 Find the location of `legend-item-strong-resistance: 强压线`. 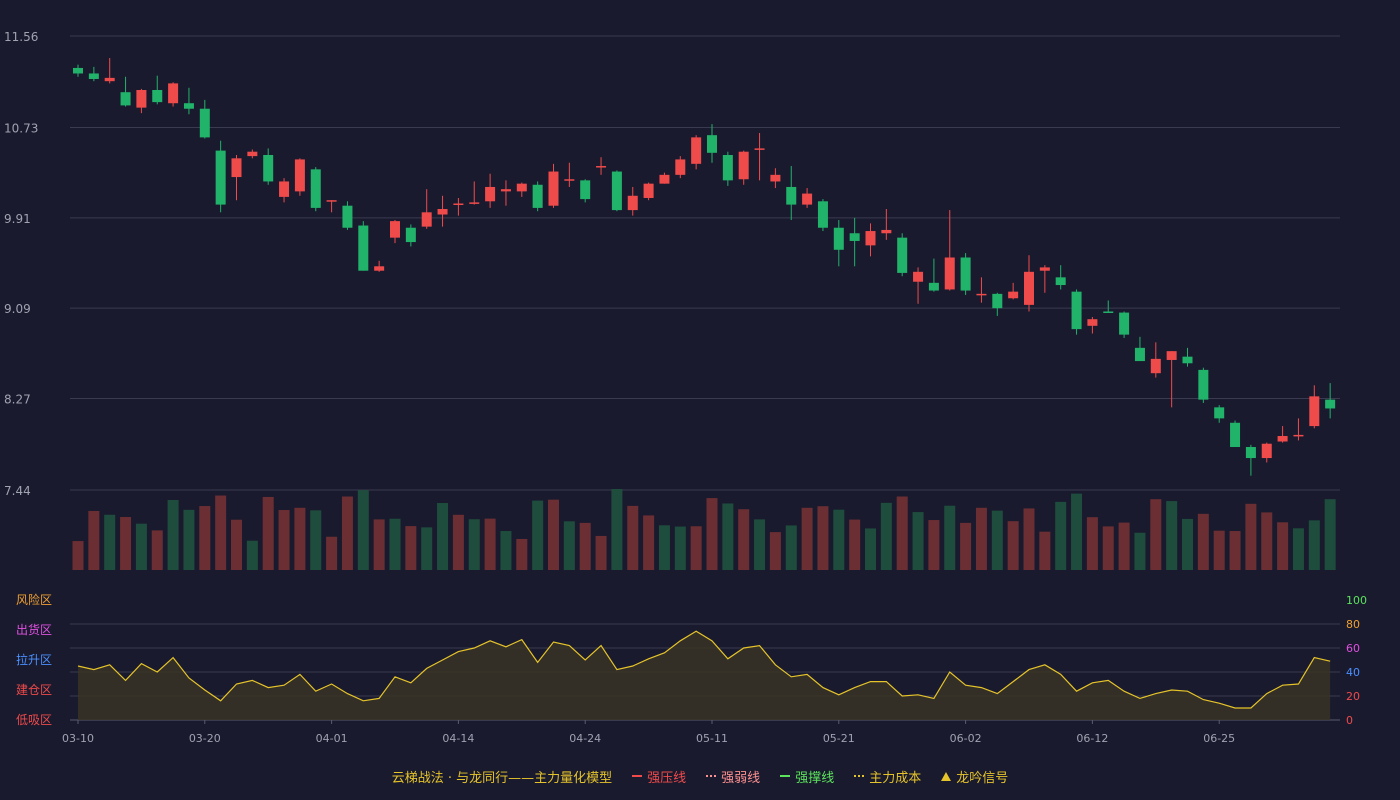

legend-item-strong-resistance: 强压线 is located at coordinates (659, 776).